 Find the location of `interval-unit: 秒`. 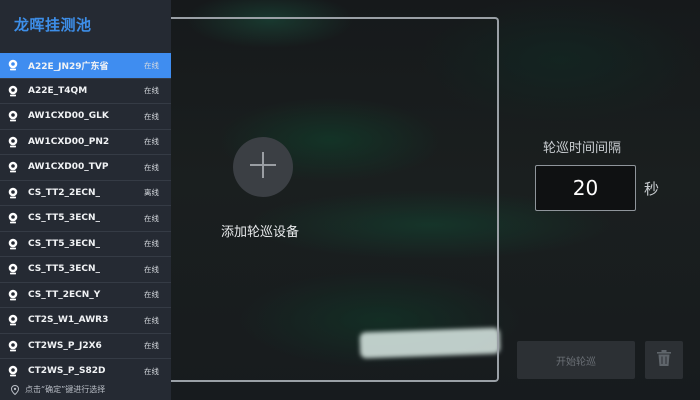

interval-unit: 秒 is located at coordinates (652, 189).